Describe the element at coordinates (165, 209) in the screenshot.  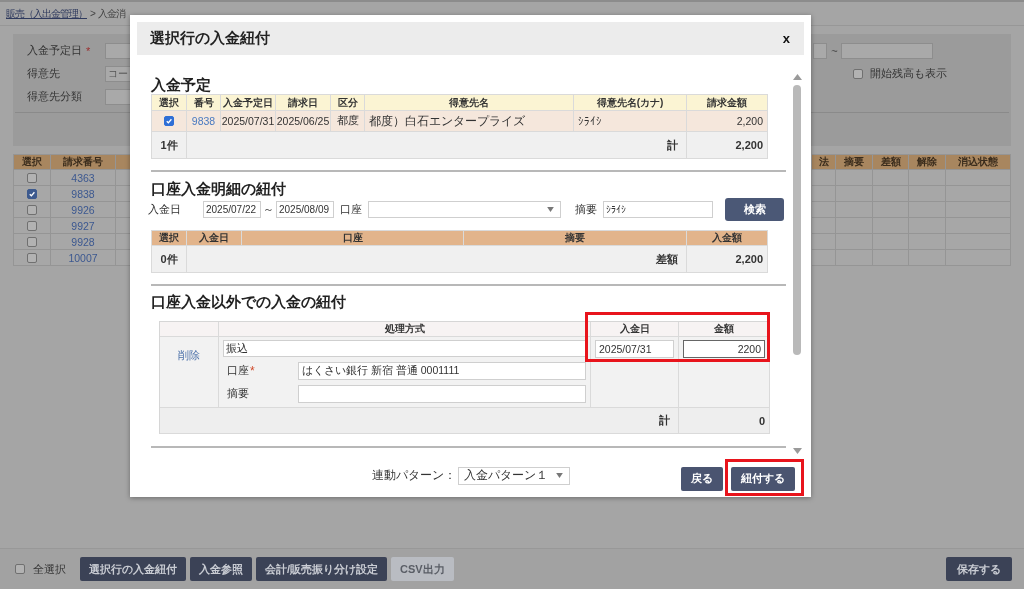
I see `field-label: 入金日` at that location.